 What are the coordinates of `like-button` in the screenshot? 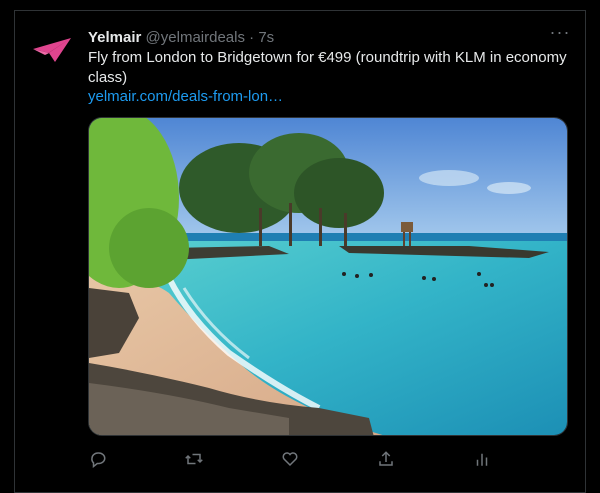 It's located at (290, 459).